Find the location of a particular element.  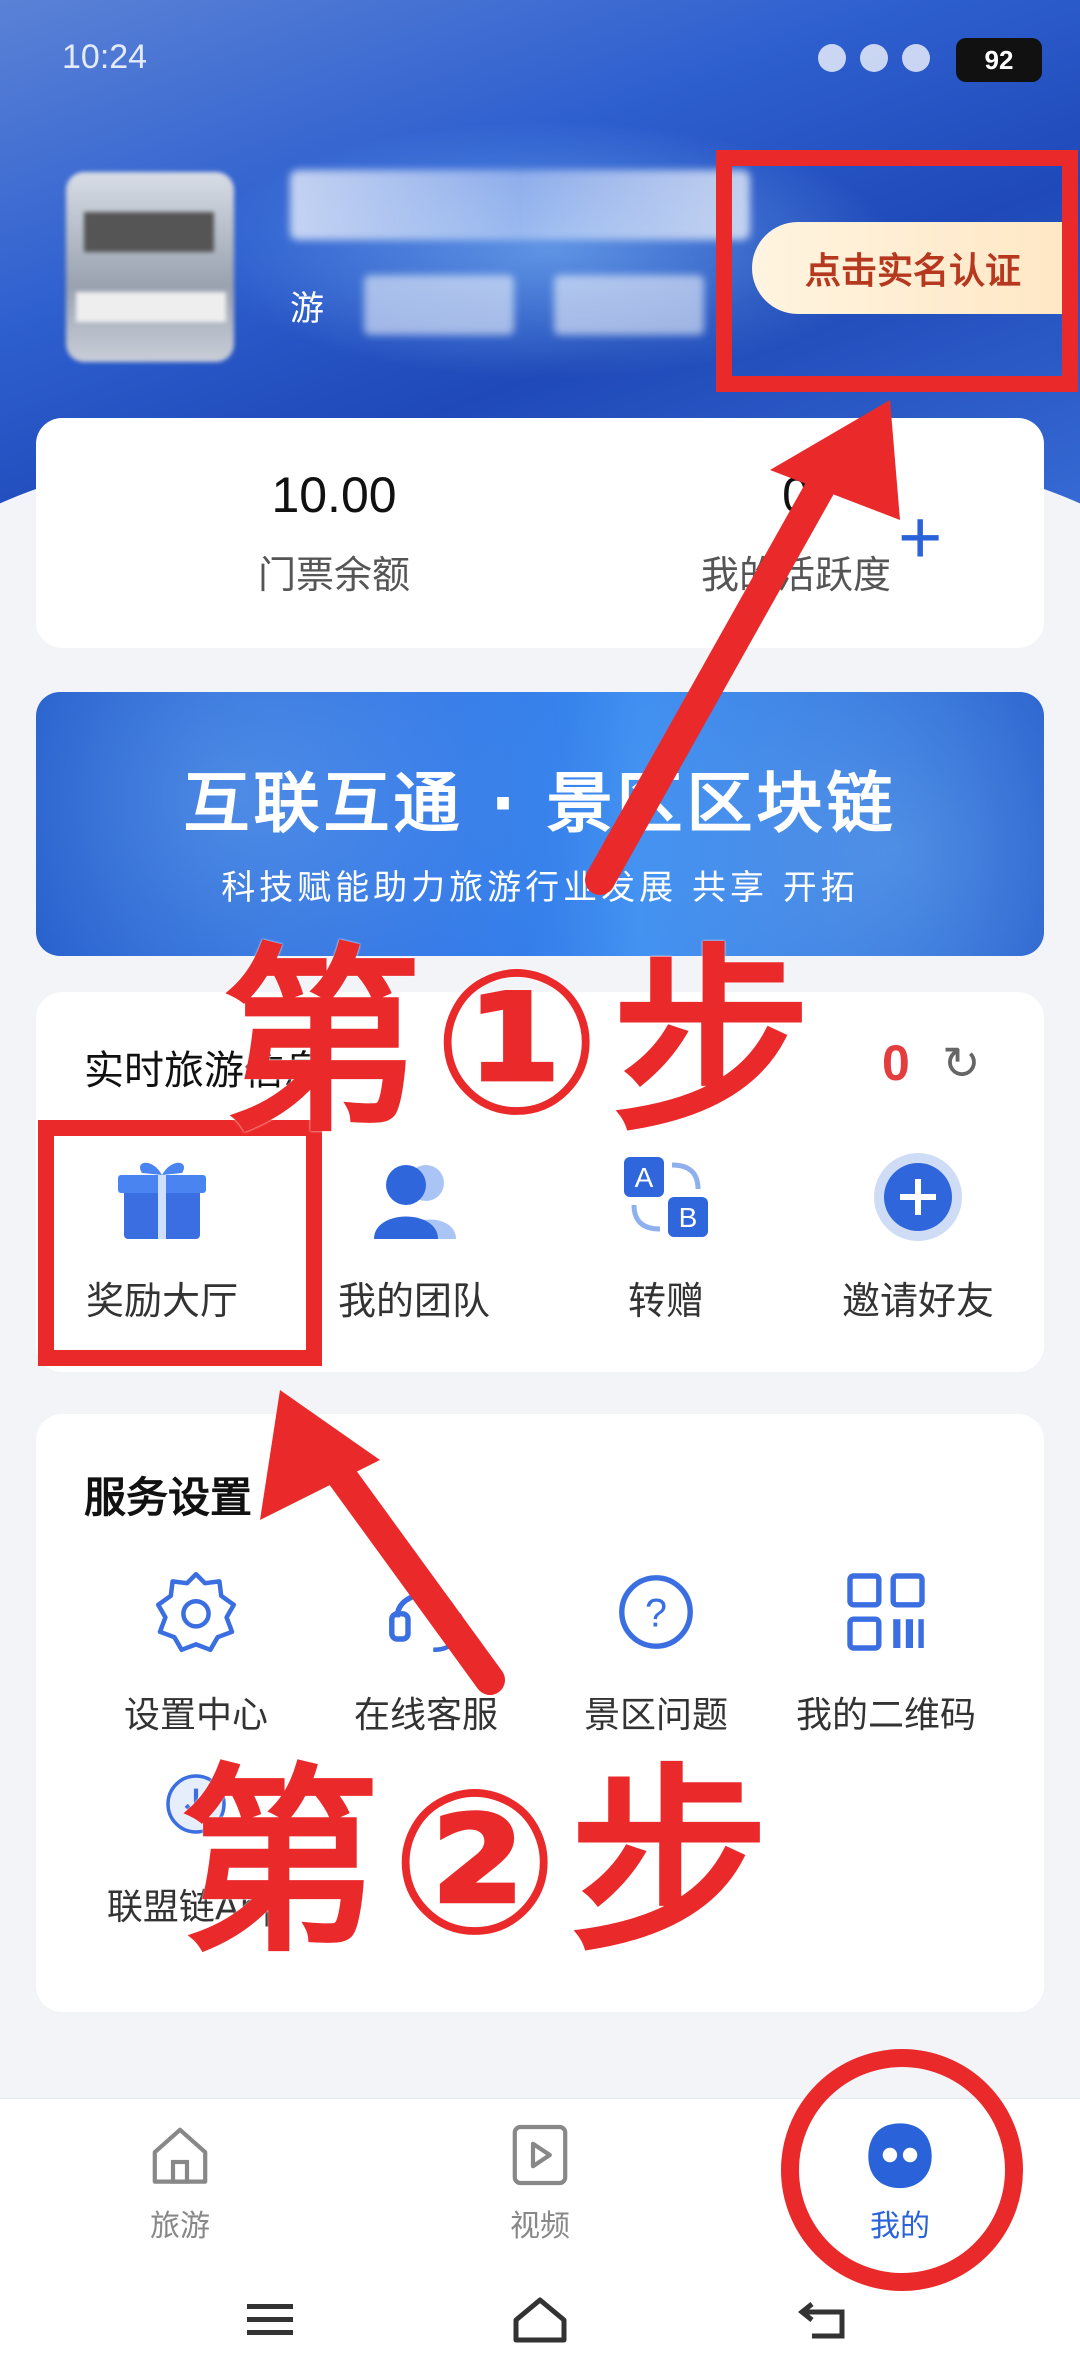

nav-tab-video: 视频 is located at coordinates (540, 2177).